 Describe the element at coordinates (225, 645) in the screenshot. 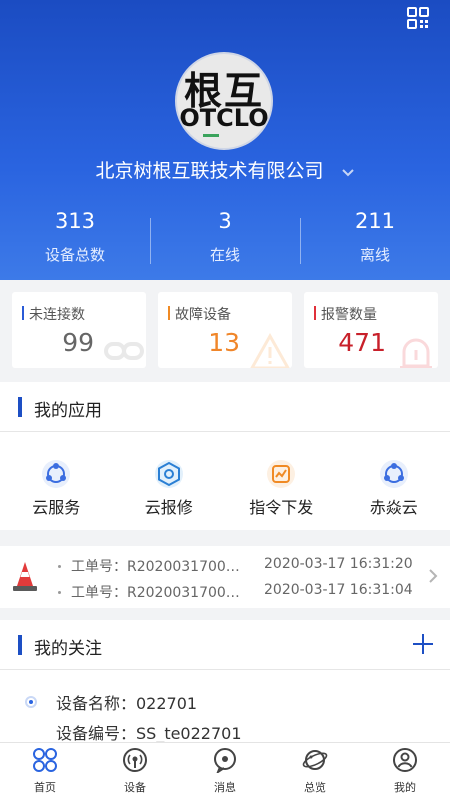

I see `follow-section-header: 我的关注` at that location.